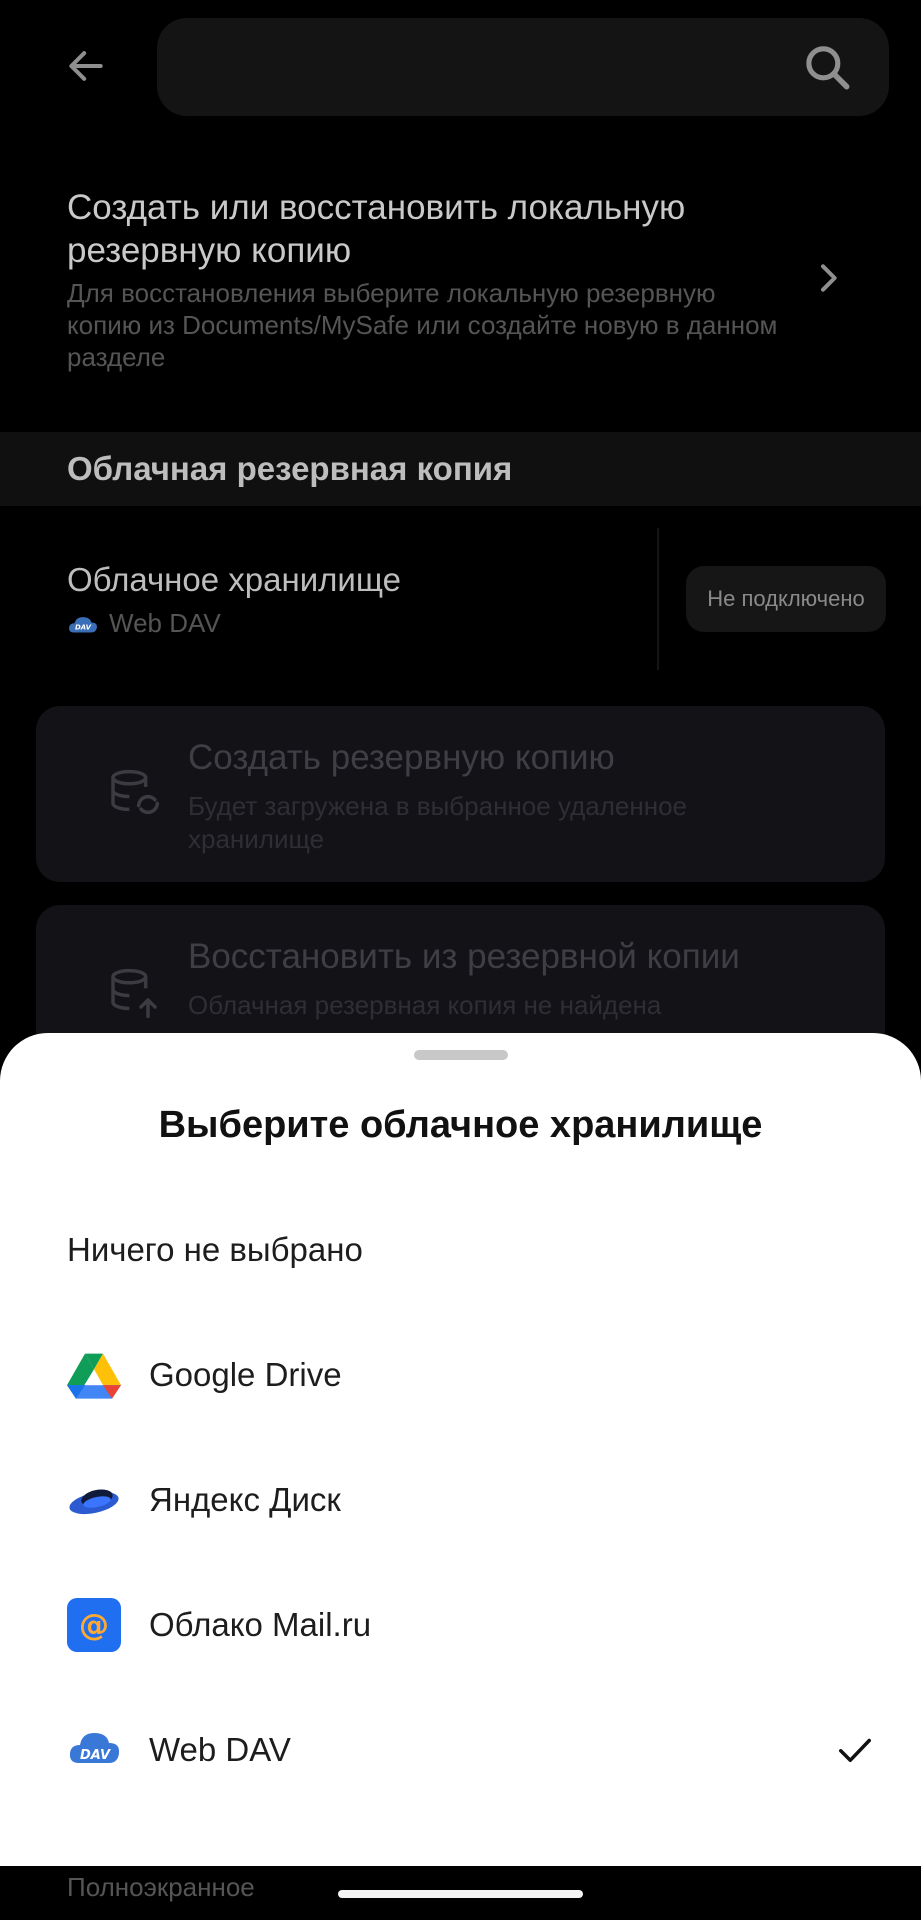 This screenshot has width=921, height=1920. What do you see at coordinates (290, 468) in the screenshot?
I see `section-title: Облачная резервная копия` at bounding box center [290, 468].